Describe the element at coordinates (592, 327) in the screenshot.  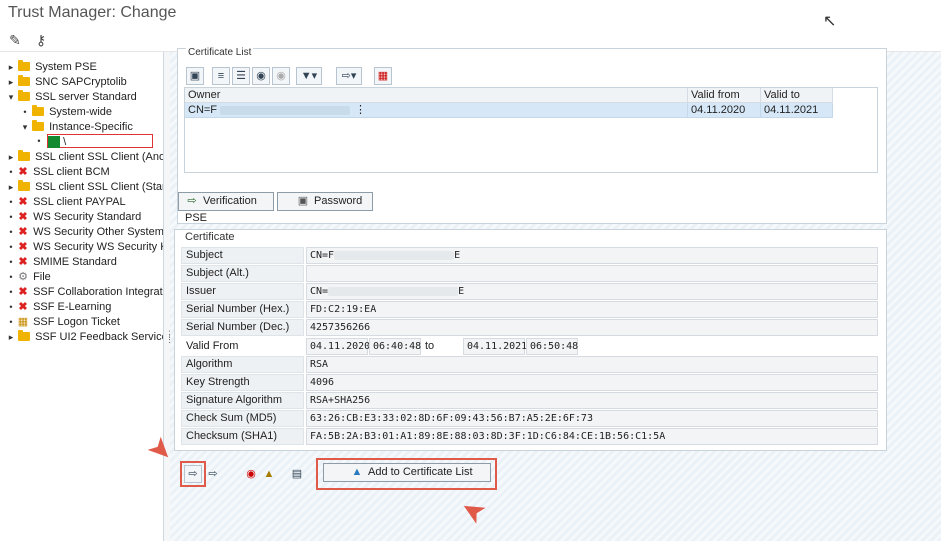
I see `serial-dec-value: 4257356266` at that location.